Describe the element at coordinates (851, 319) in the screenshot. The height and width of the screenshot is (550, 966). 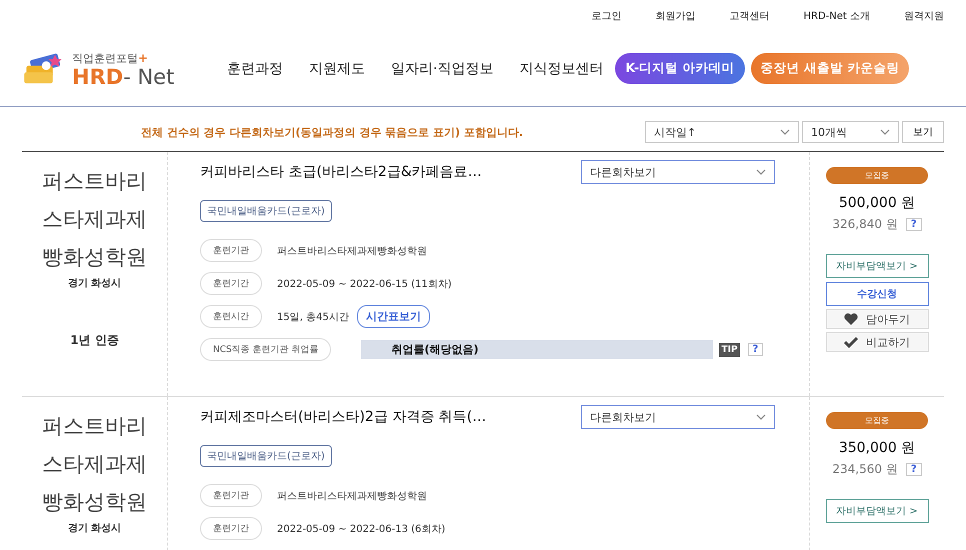
I see `heart-icon` at that location.